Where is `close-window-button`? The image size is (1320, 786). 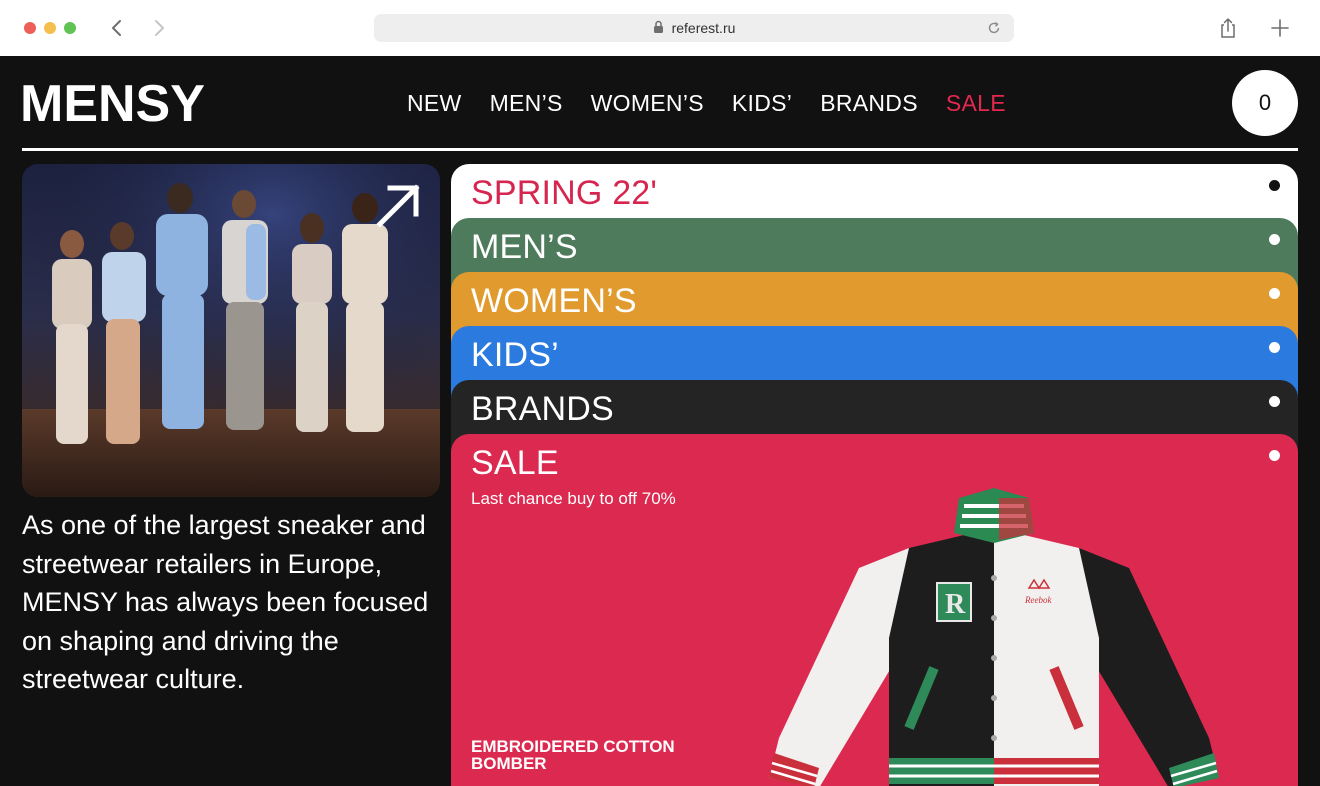 close-window-button is located at coordinates (30, 28).